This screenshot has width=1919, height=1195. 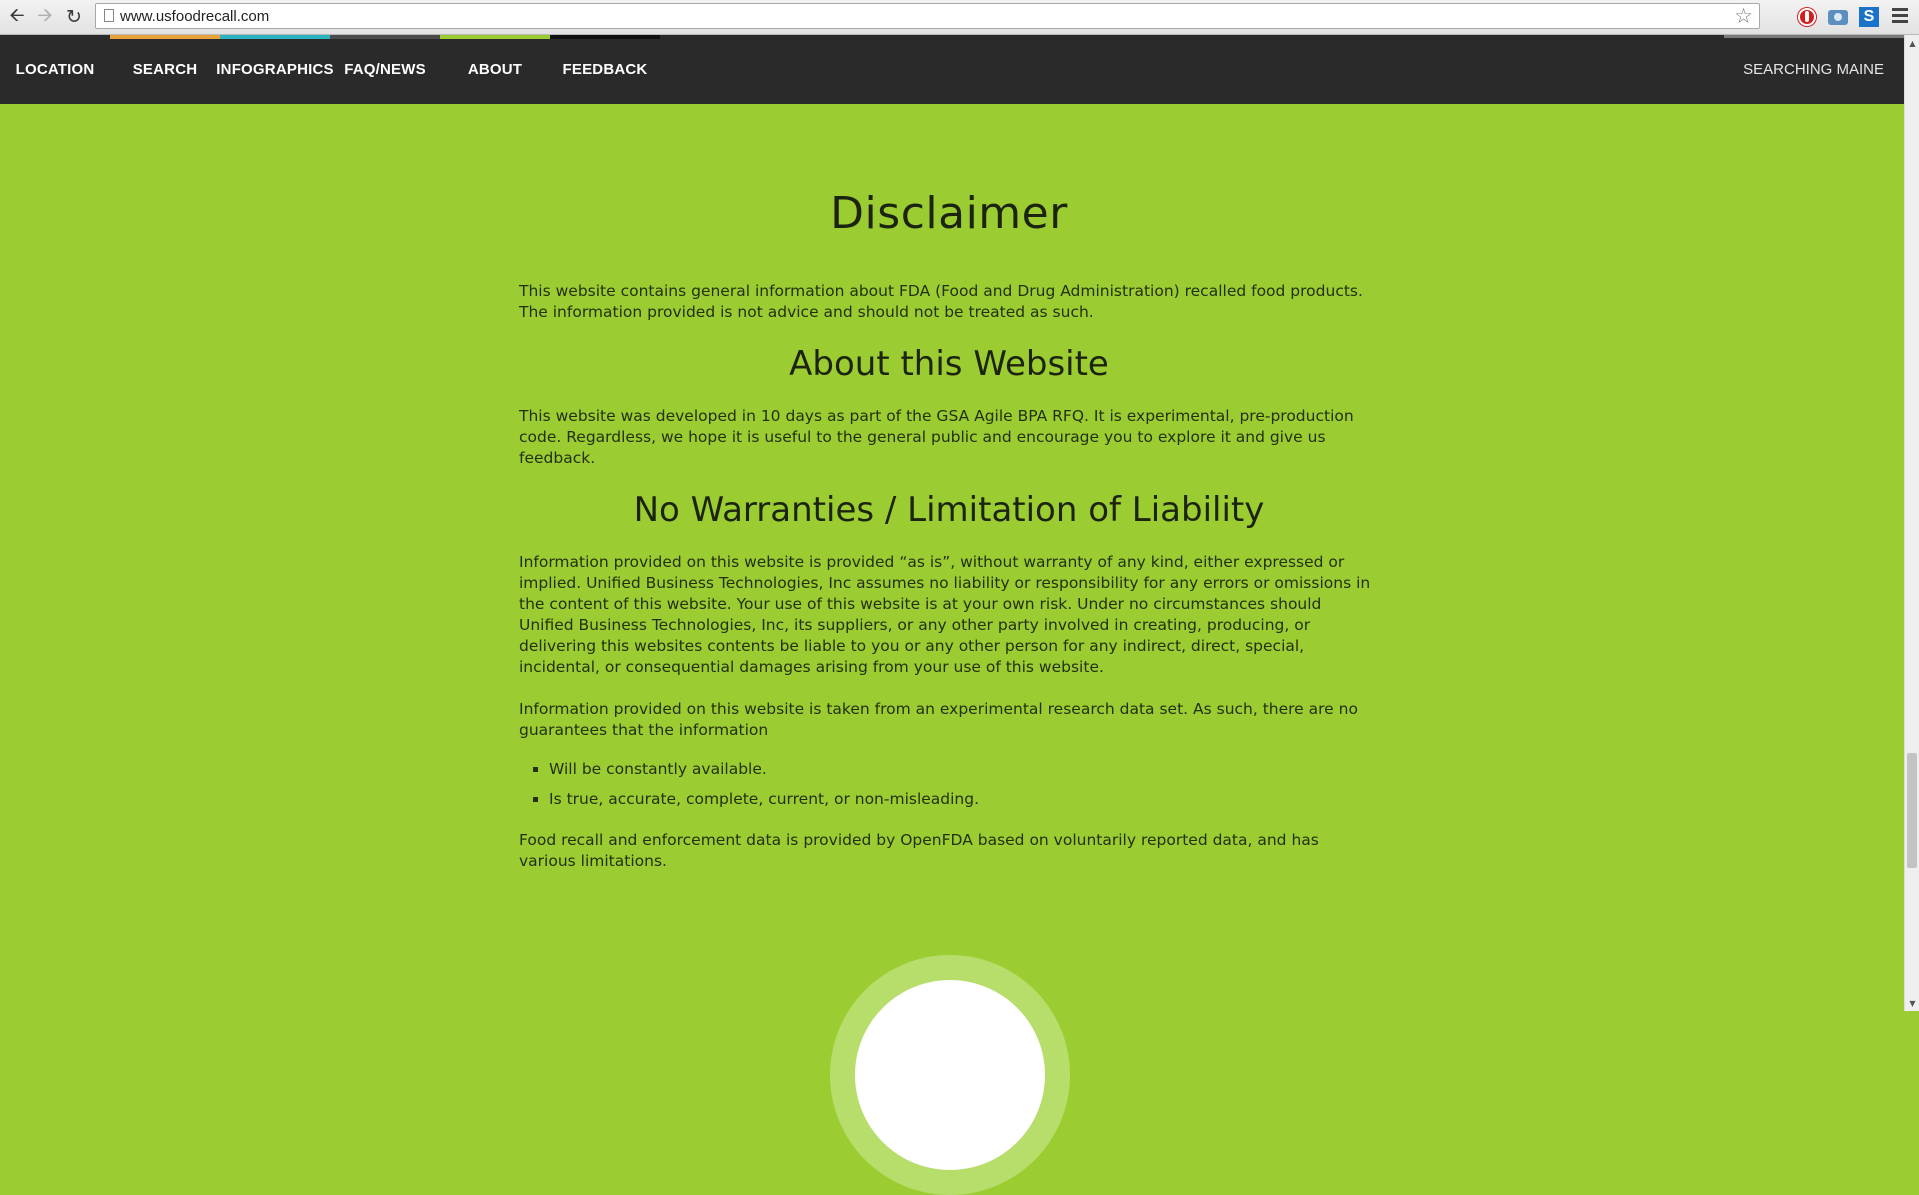 I want to click on about-heading: About this Website, so click(x=949, y=364).